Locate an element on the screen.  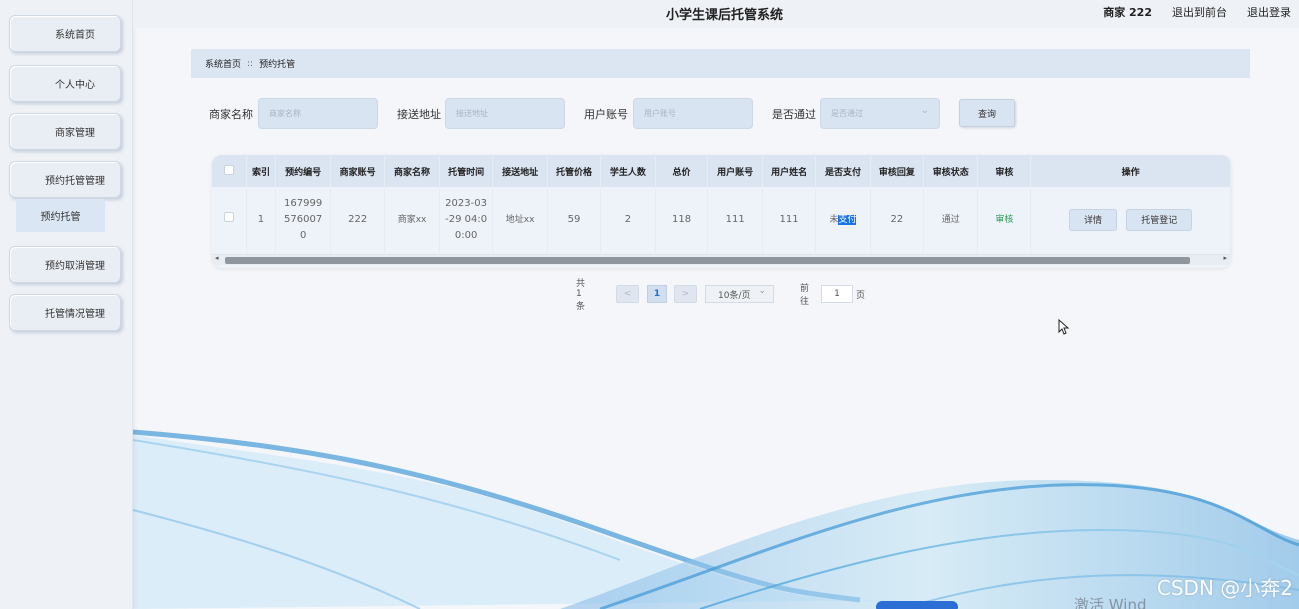
merchant-name-label: 商家名称 is located at coordinates (231, 114).